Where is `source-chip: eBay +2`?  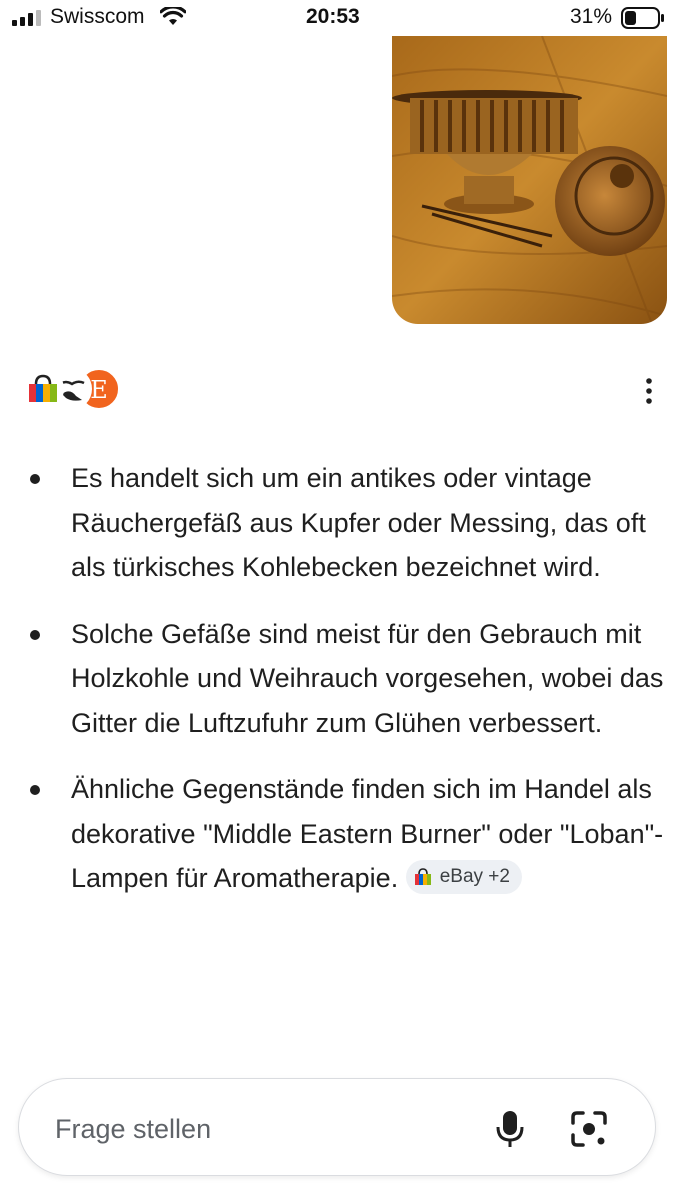 source-chip: eBay +2 is located at coordinates (463, 876).